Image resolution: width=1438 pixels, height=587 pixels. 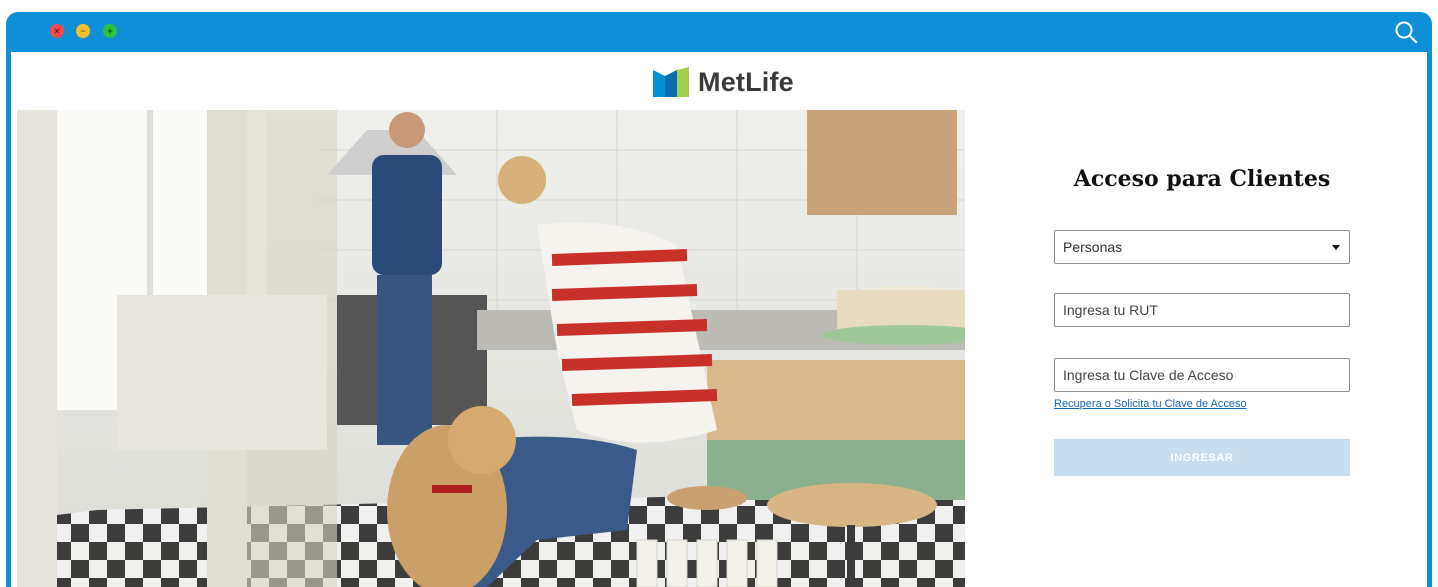 I want to click on search-icon, so click(x=1406, y=32).